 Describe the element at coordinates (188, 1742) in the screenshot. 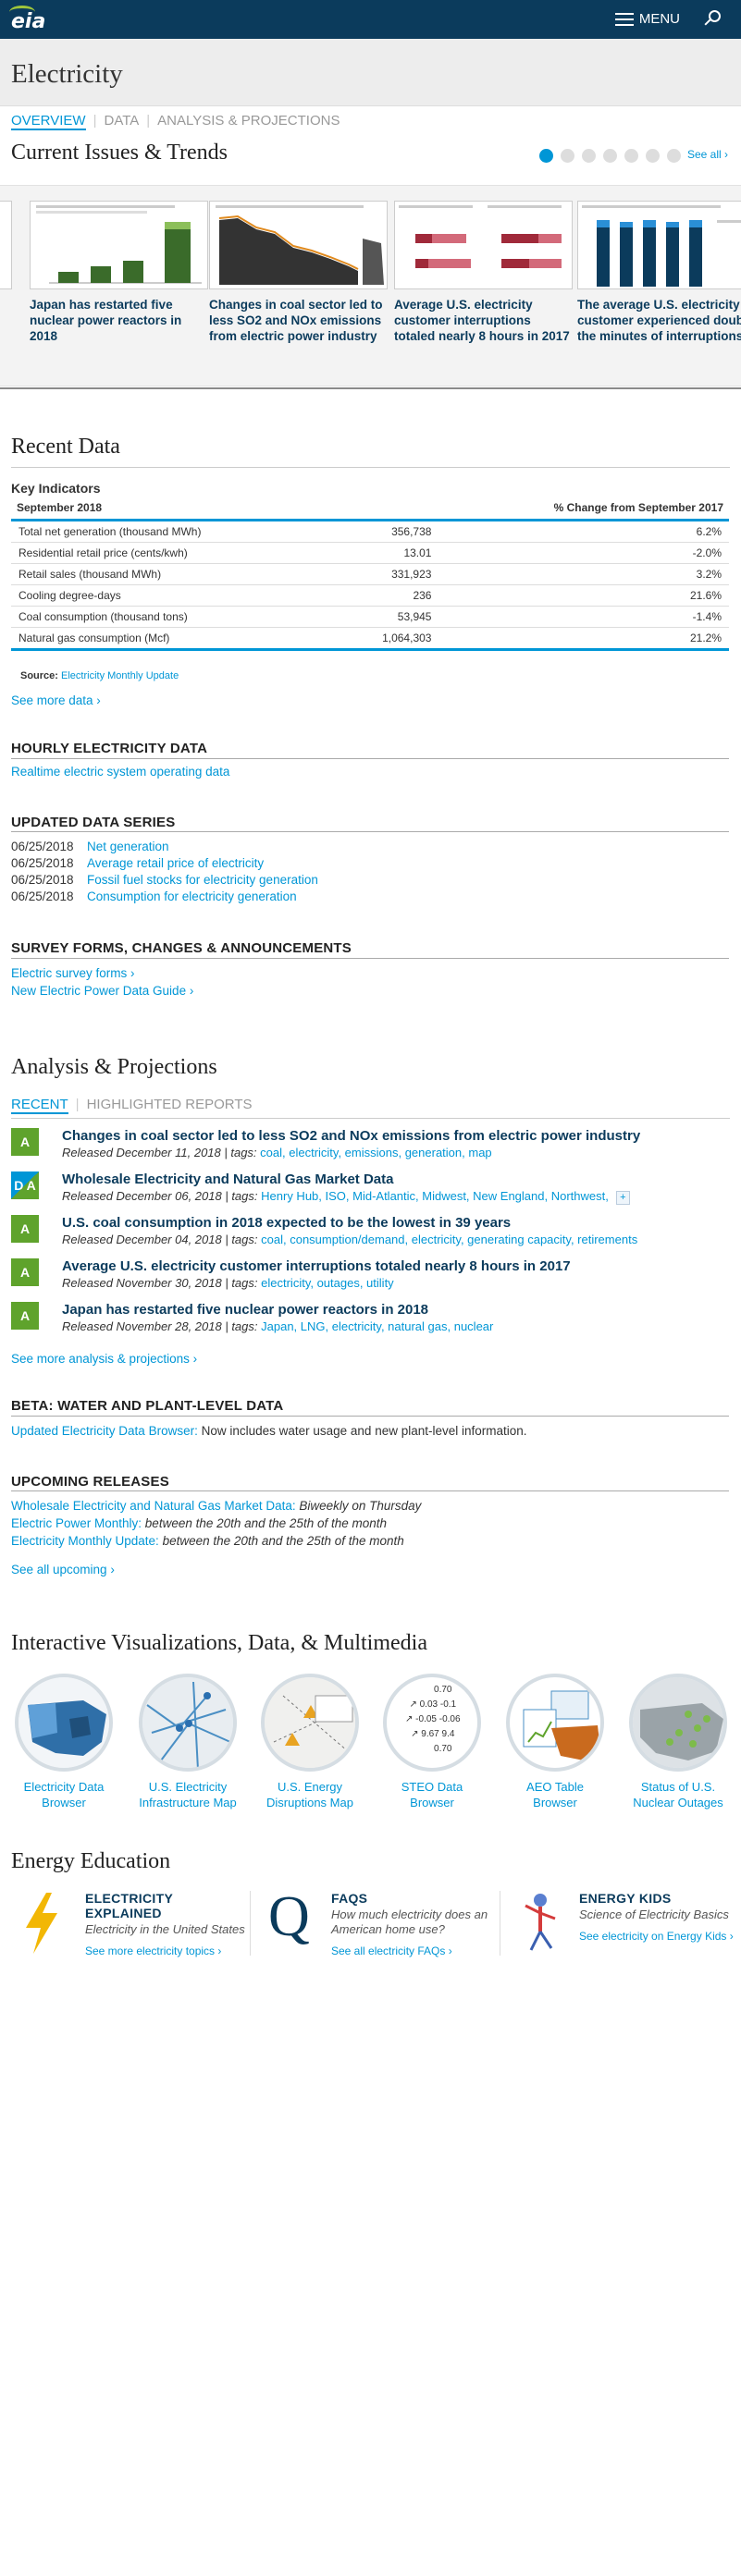

I see `viz-item: U.S. Electricity Infrastructure Map` at that location.